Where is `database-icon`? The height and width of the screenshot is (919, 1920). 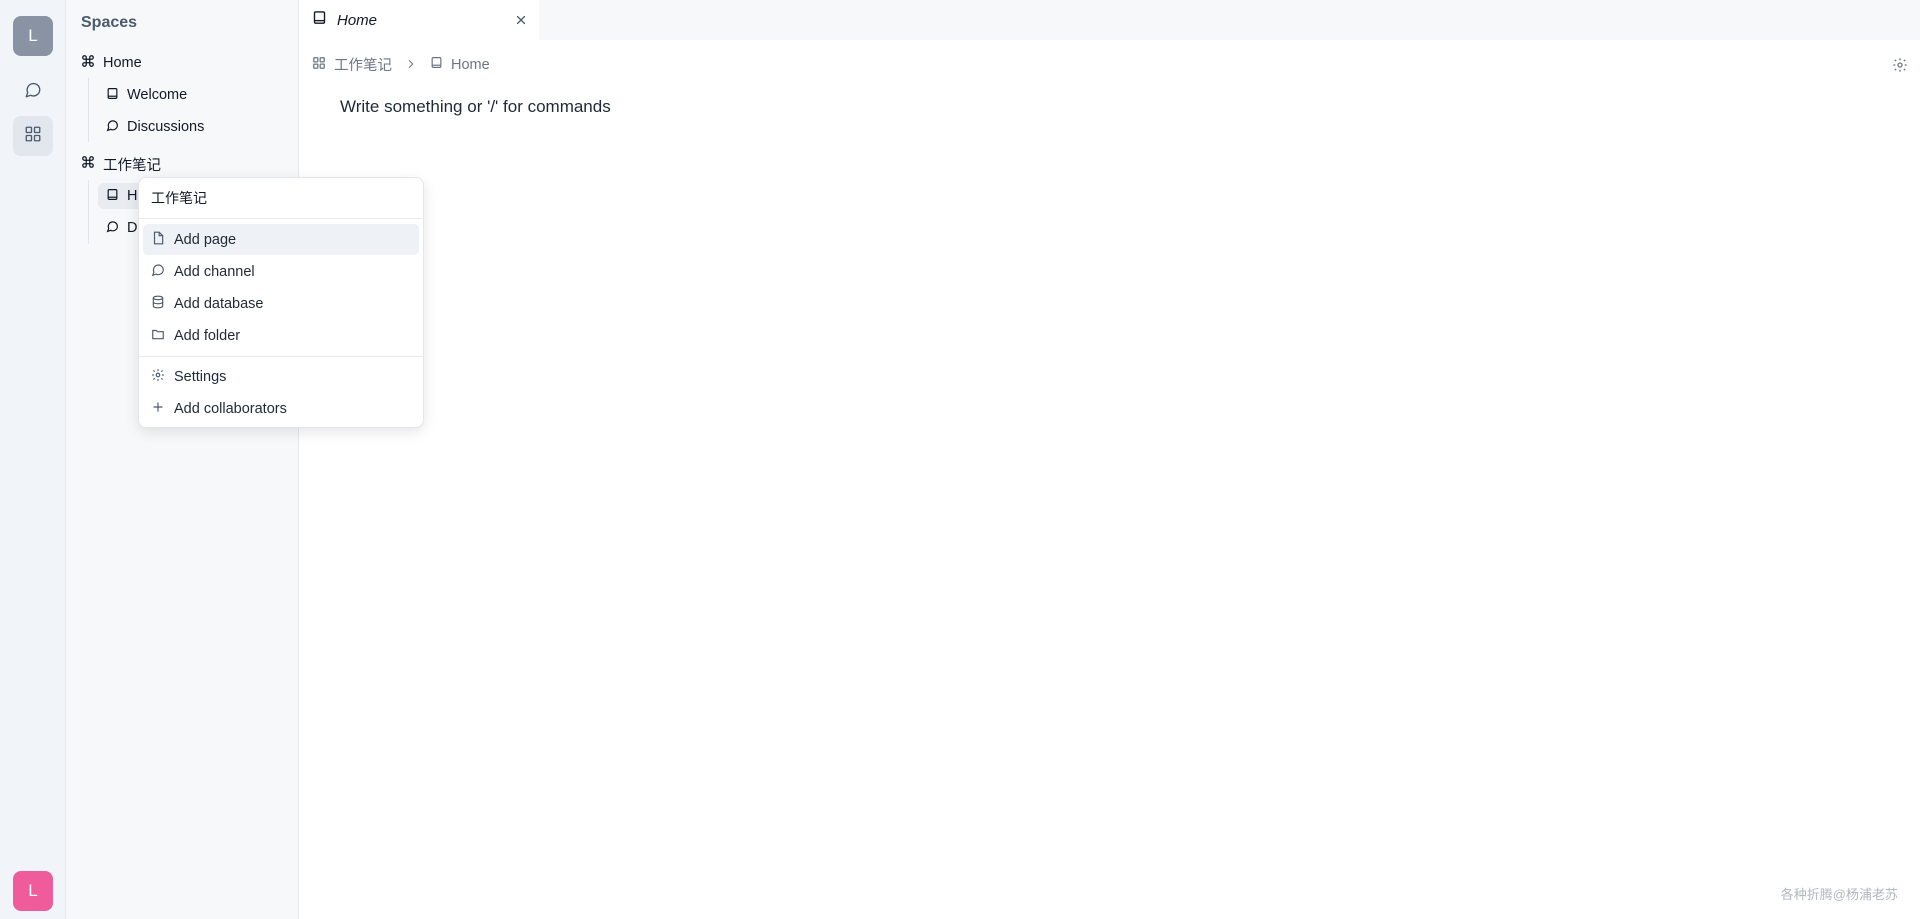 database-icon is located at coordinates (158, 304).